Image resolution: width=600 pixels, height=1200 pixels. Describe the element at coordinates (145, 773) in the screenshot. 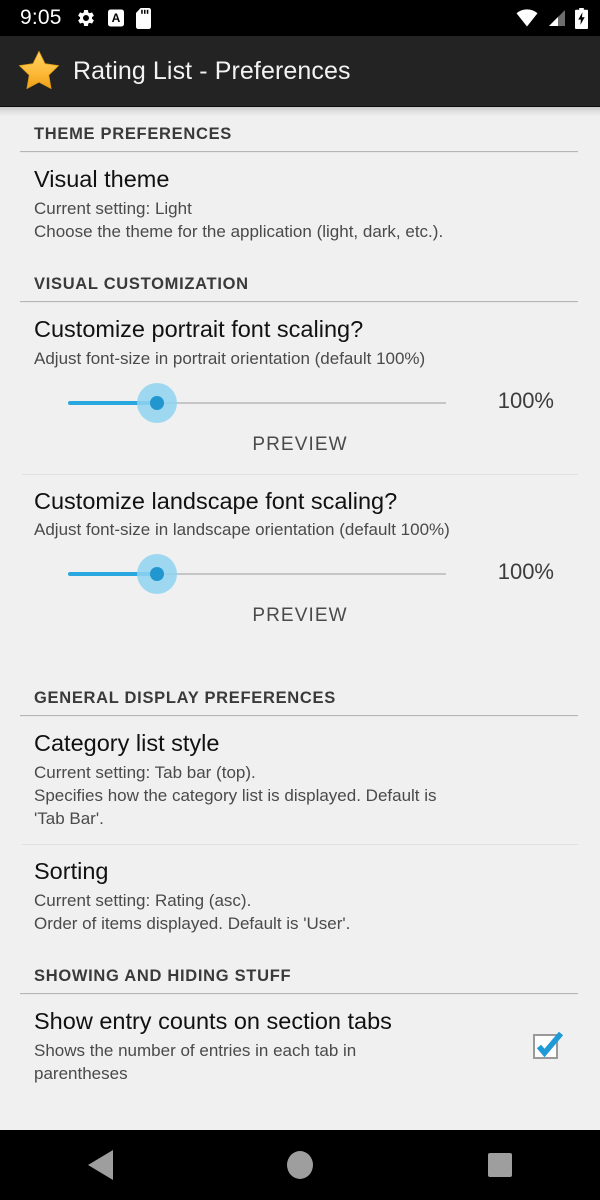

I see `pref-summary-line: Current setting: Tab bar (top).` at that location.